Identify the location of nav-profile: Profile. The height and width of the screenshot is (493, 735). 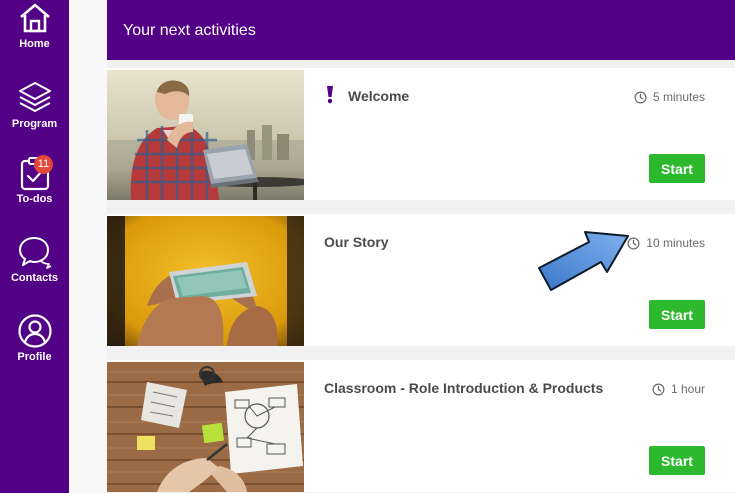
(34, 352).